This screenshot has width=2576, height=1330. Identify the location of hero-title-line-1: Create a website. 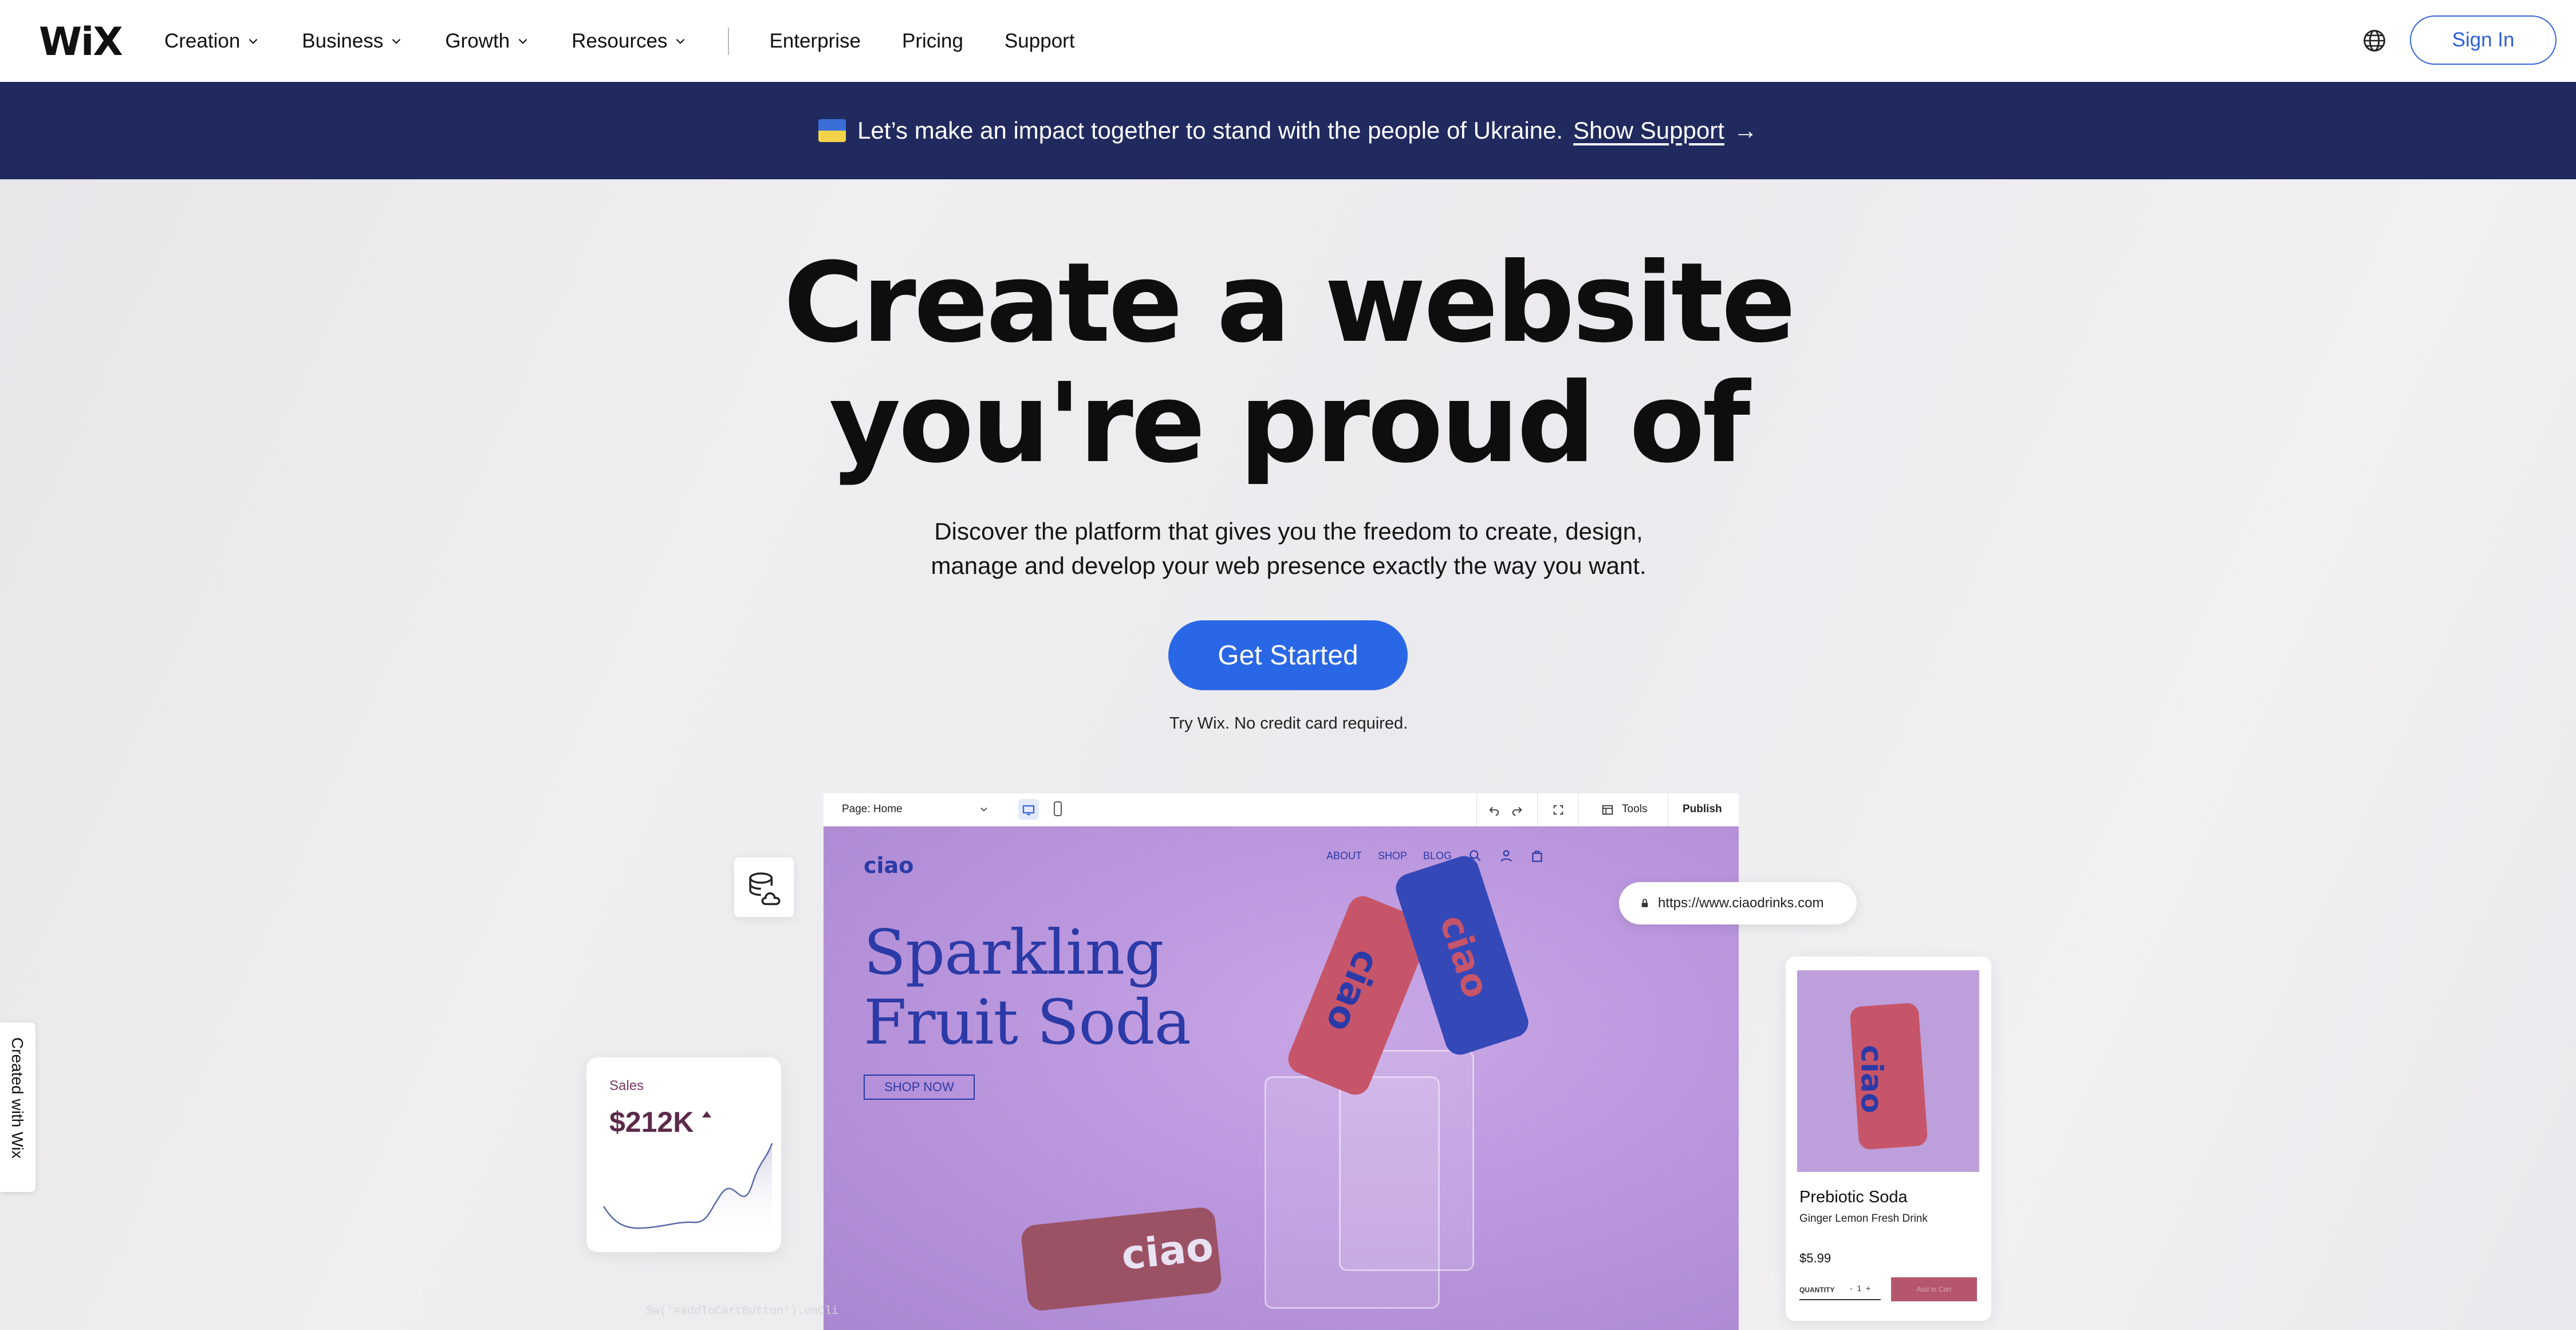
(1290, 303).